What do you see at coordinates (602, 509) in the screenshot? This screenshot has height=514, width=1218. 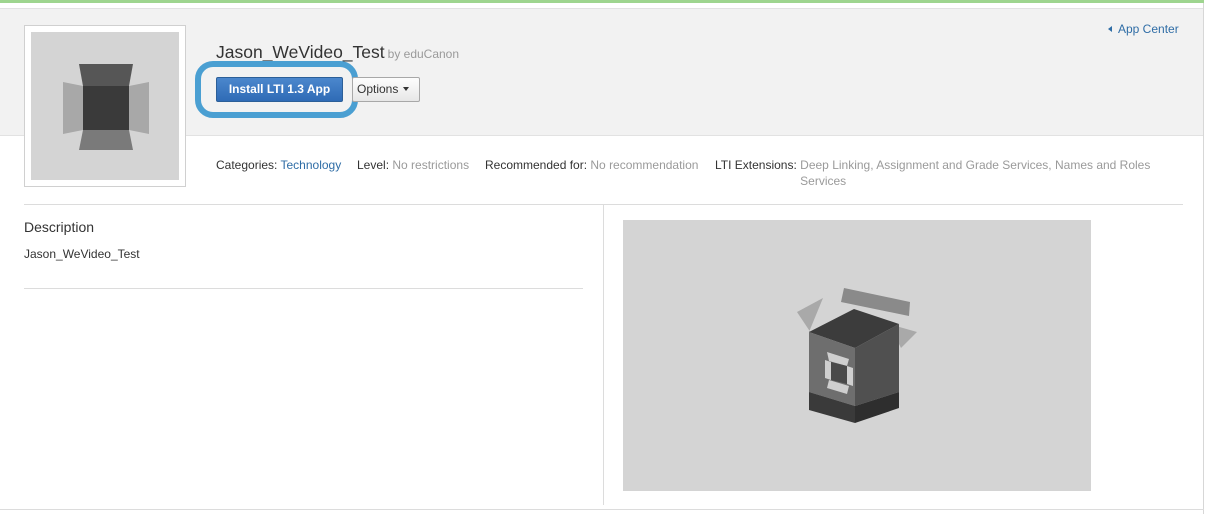 I see `panel-bottom-border` at bounding box center [602, 509].